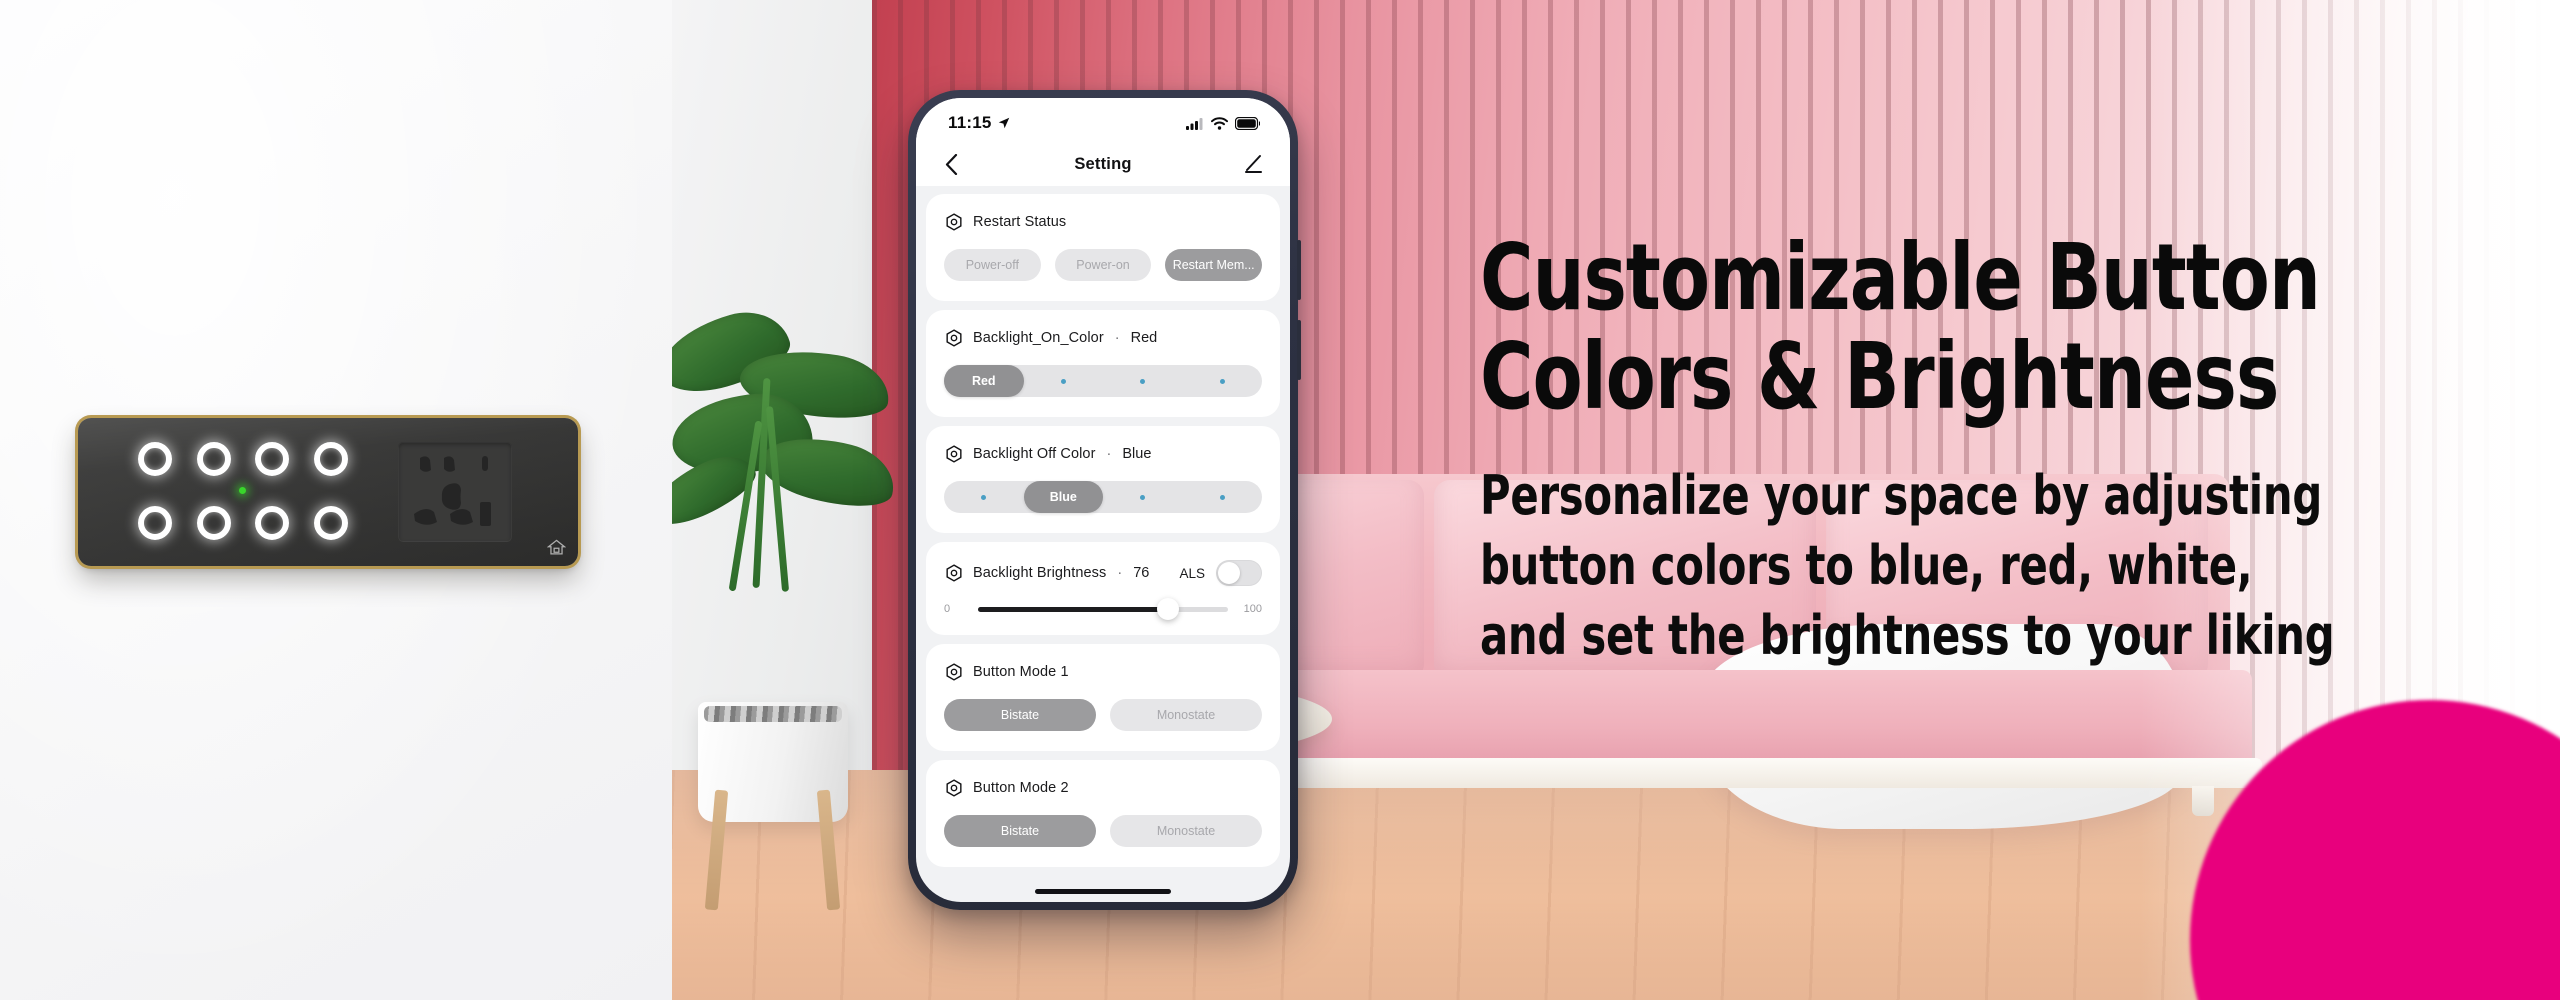 The width and height of the screenshot is (2560, 1000). I want to click on section-value: Red, so click(1144, 338).